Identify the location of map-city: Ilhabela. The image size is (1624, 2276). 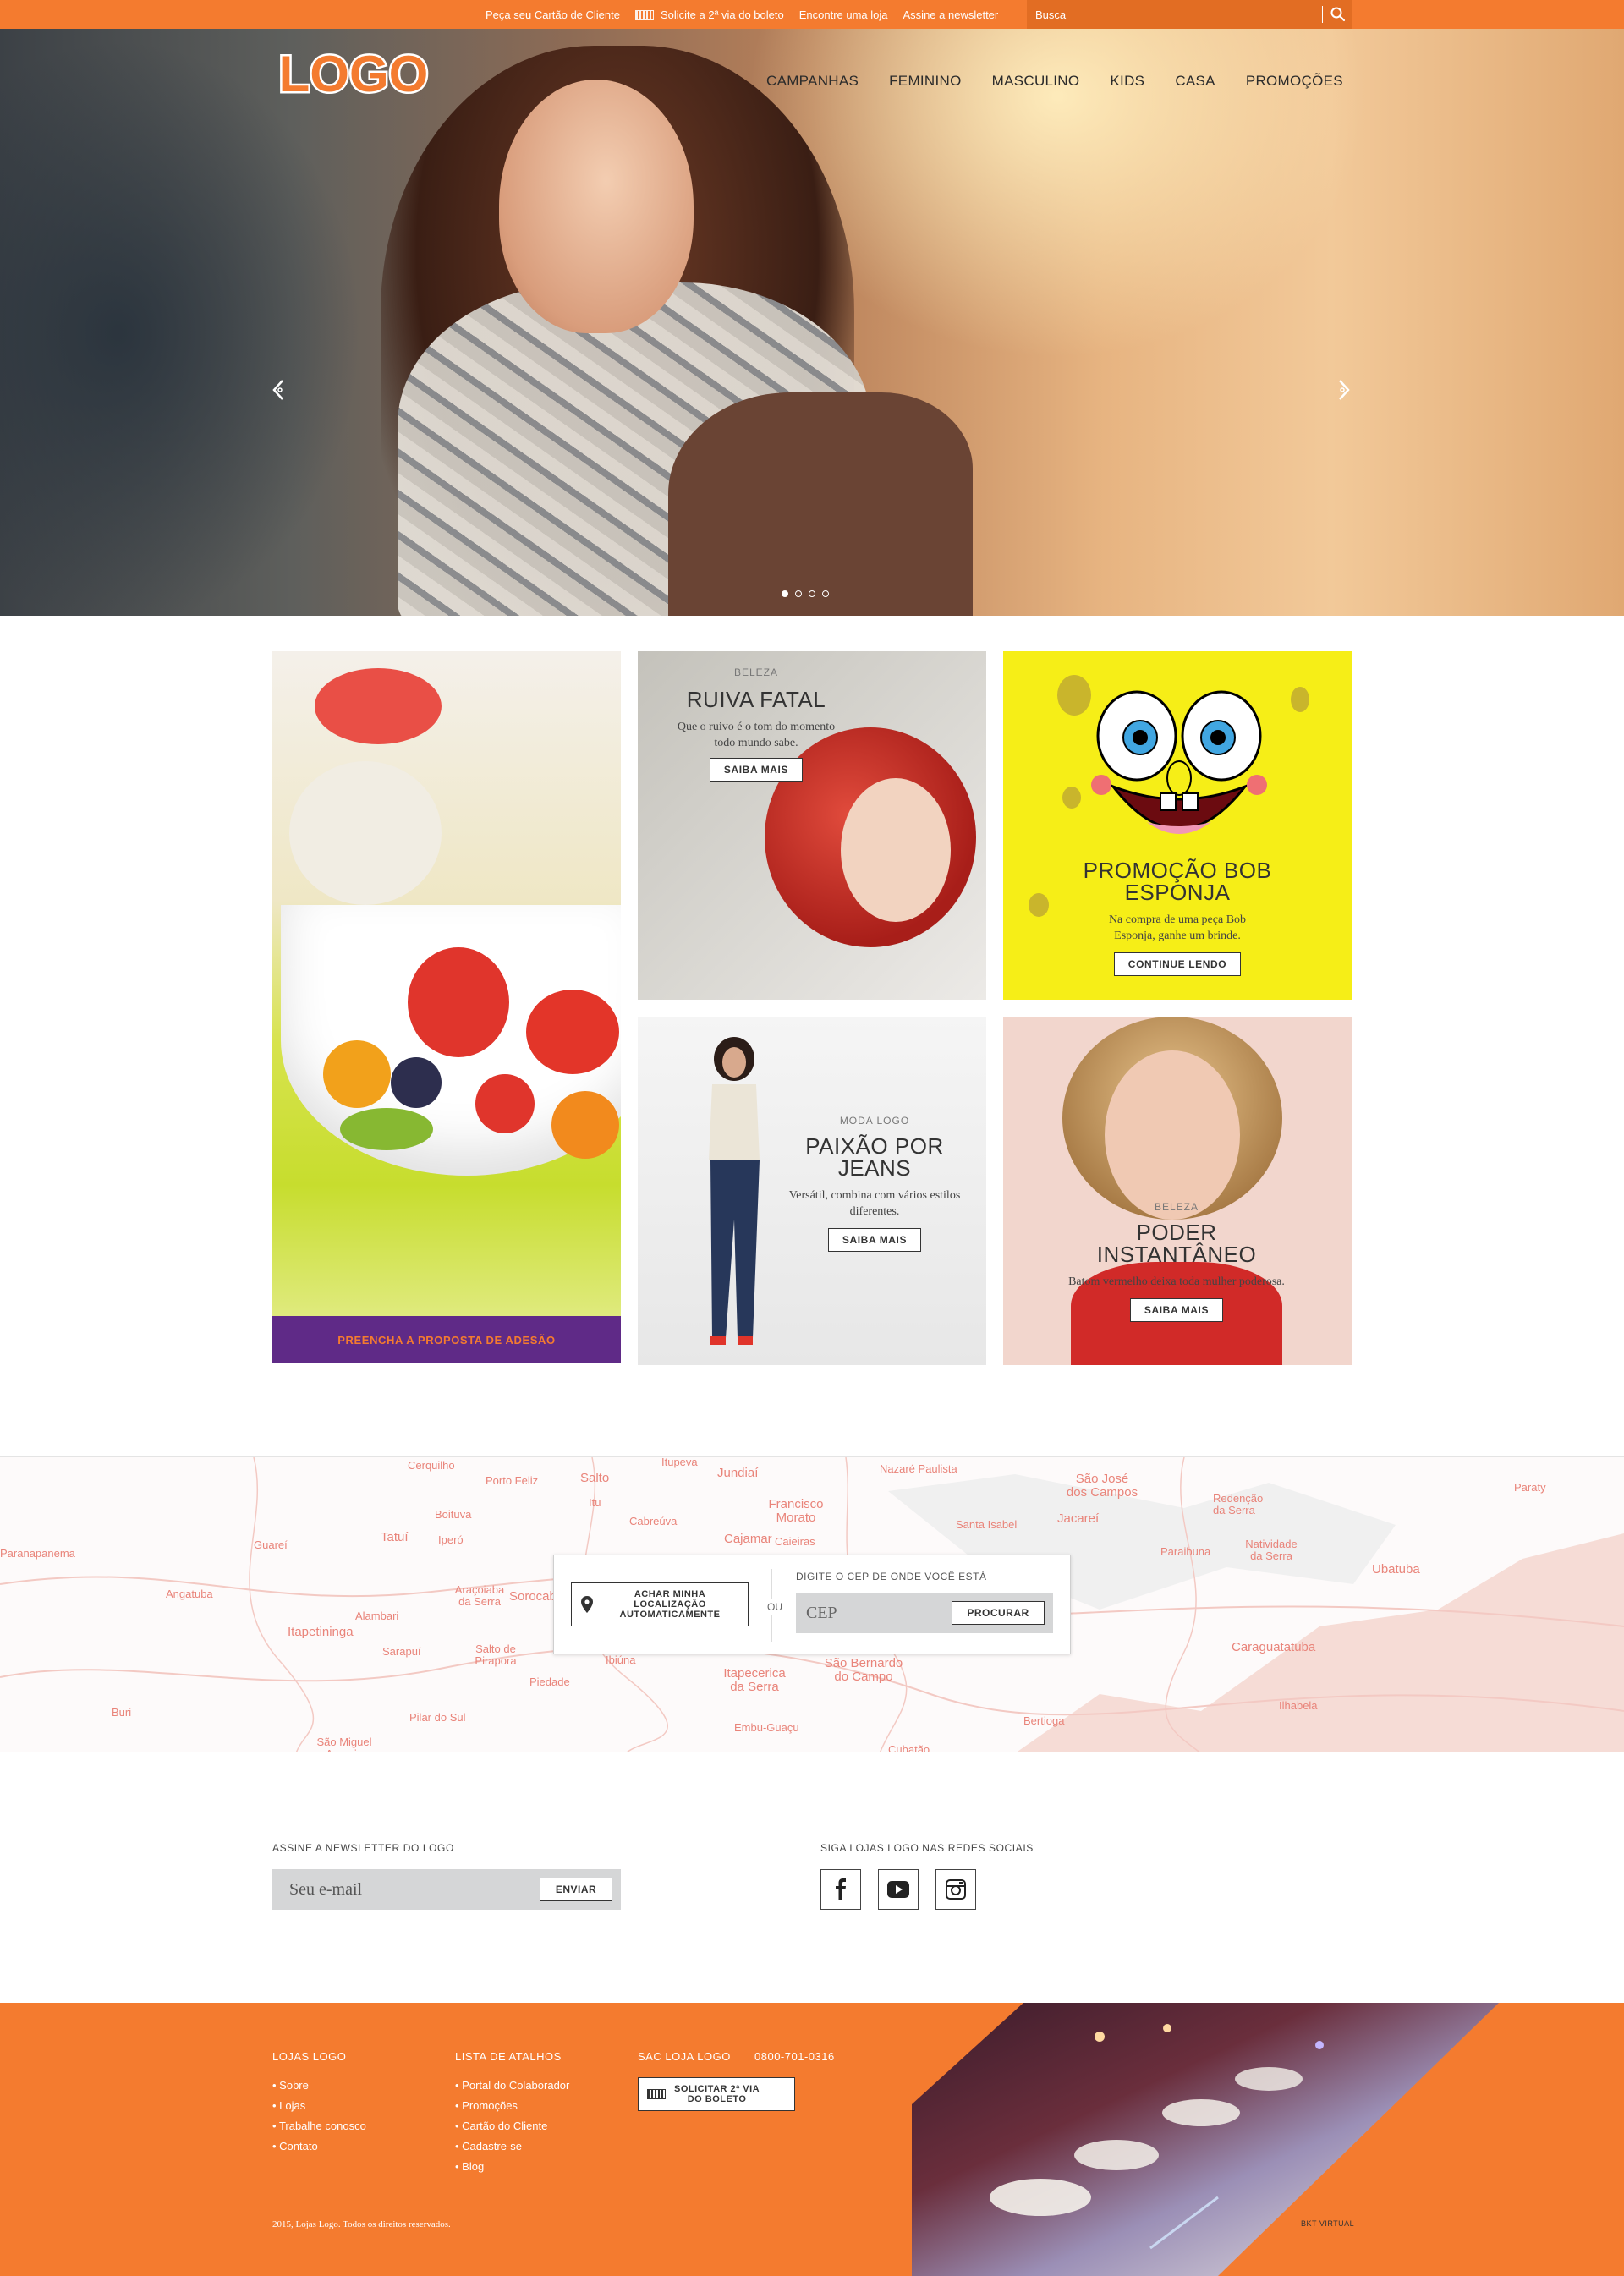
(1298, 1705).